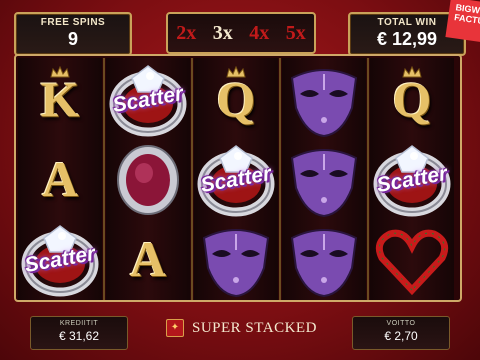 This screenshot has width=480, height=360. I want to click on free-spins-value: 9, so click(72, 39).